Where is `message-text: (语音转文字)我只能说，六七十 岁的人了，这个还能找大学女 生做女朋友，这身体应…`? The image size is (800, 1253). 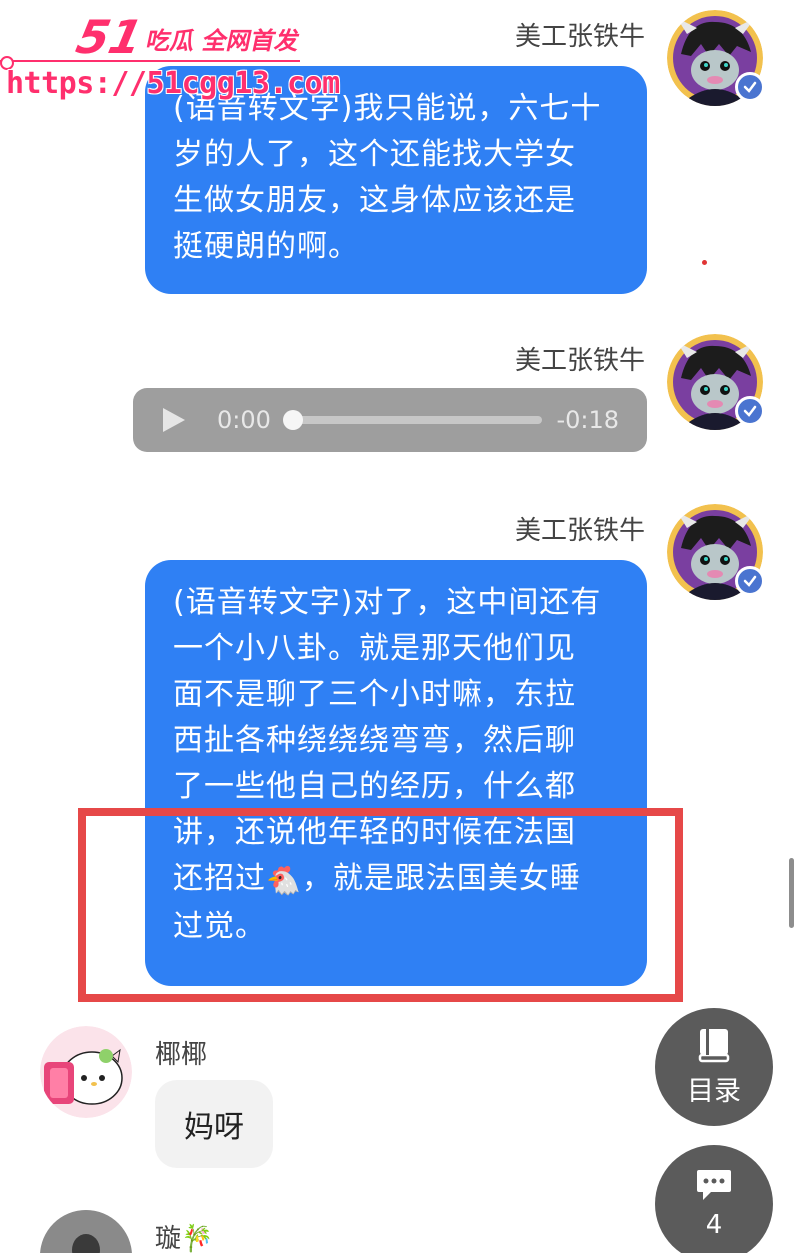
message-text: (语音转文字)我只能说，六七十 岁的人了，这个还能找大学女 生做女朋友，这身体应… is located at coordinates (387, 177).